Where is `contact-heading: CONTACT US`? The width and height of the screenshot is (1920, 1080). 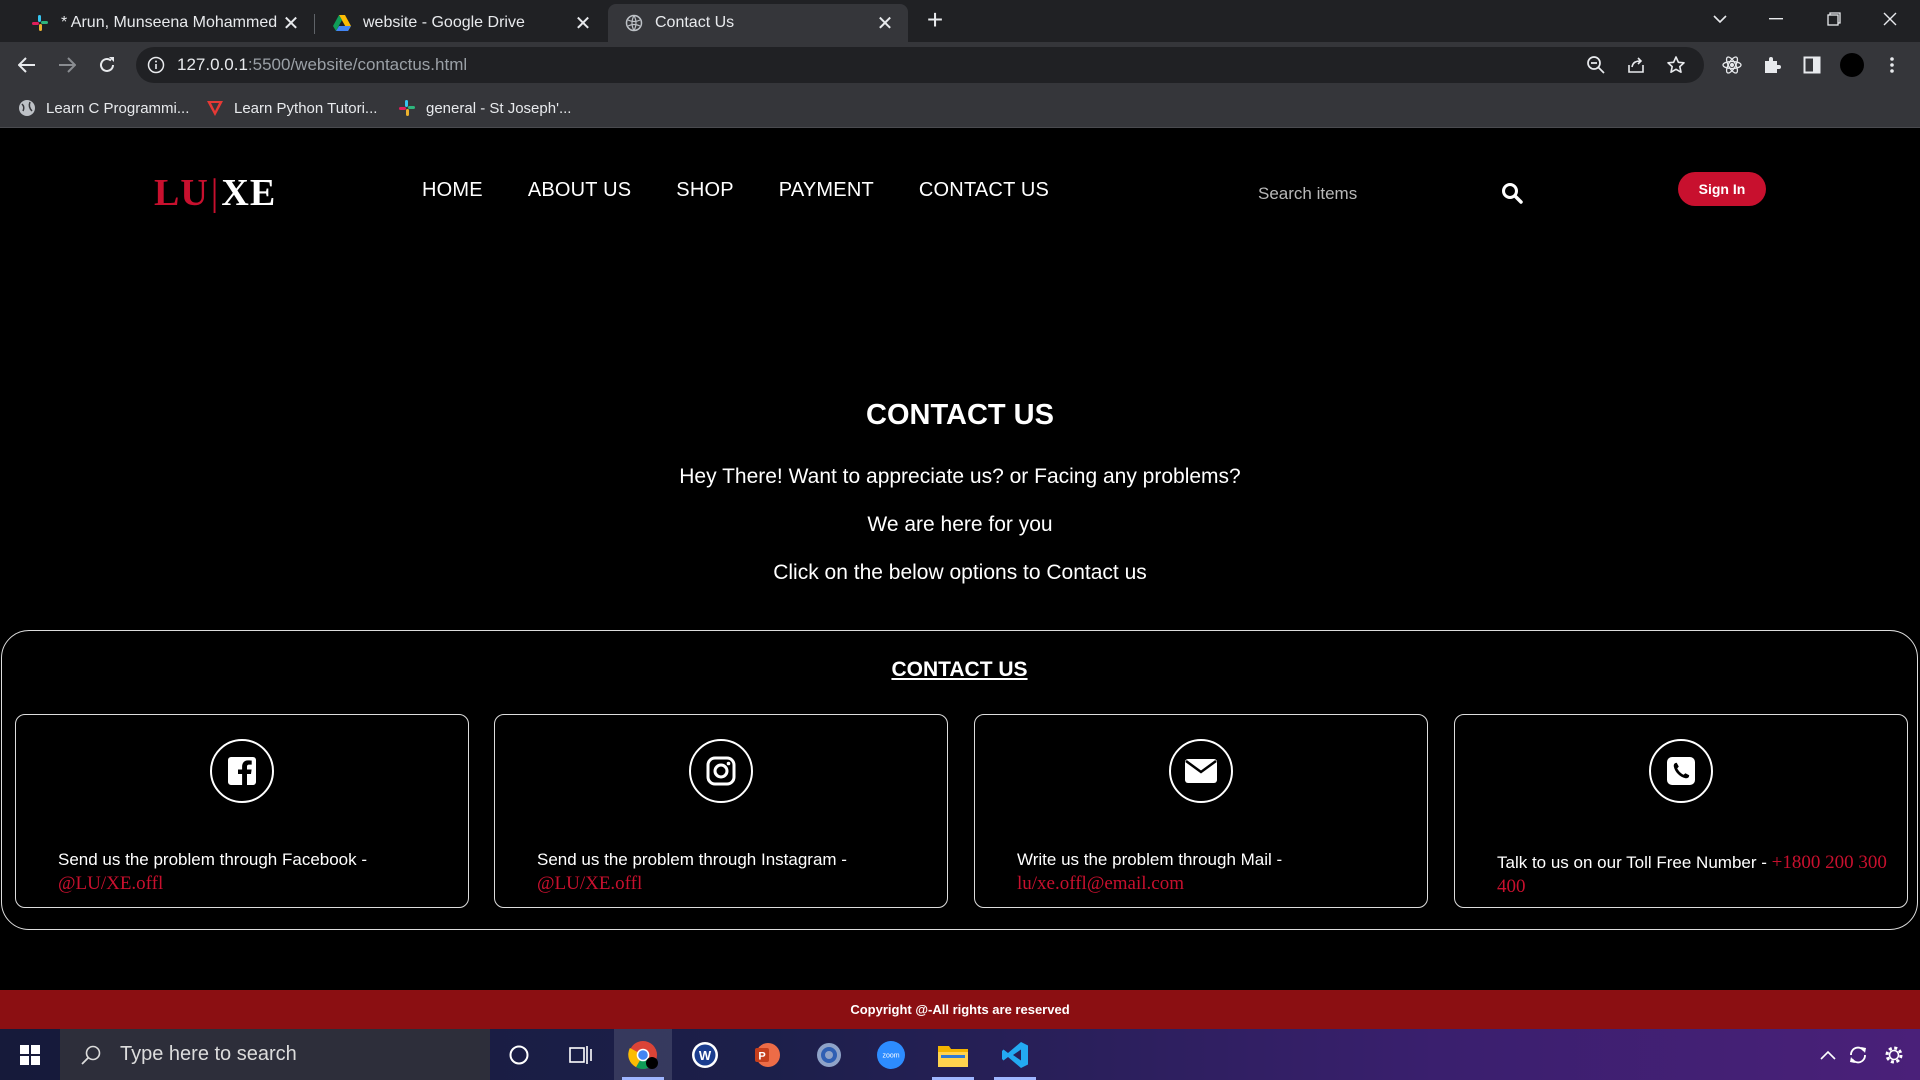
contact-heading: CONTACT US is located at coordinates (959, 669).